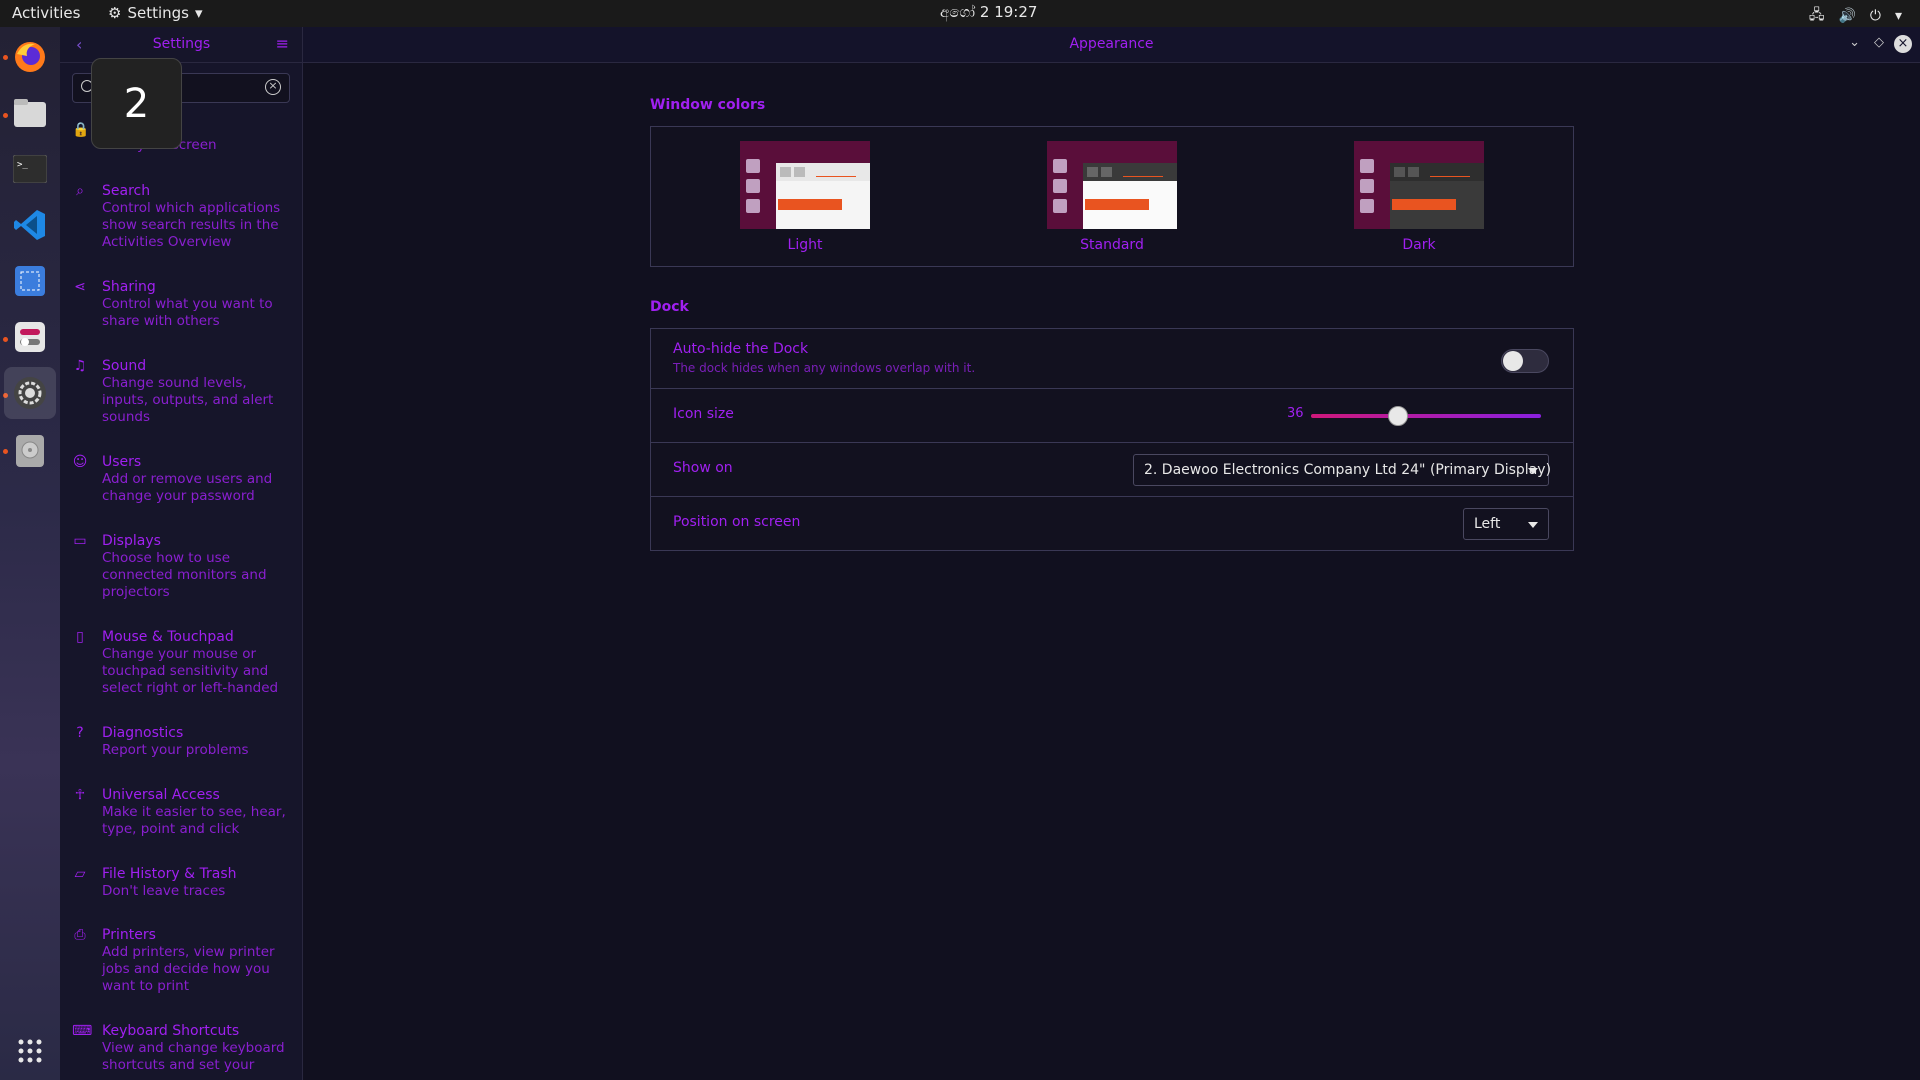  What do you see at coordinates (129, 935) in the screenshot?
I see `sidebar-item-label: Printers` at bounding box center [129, 935].